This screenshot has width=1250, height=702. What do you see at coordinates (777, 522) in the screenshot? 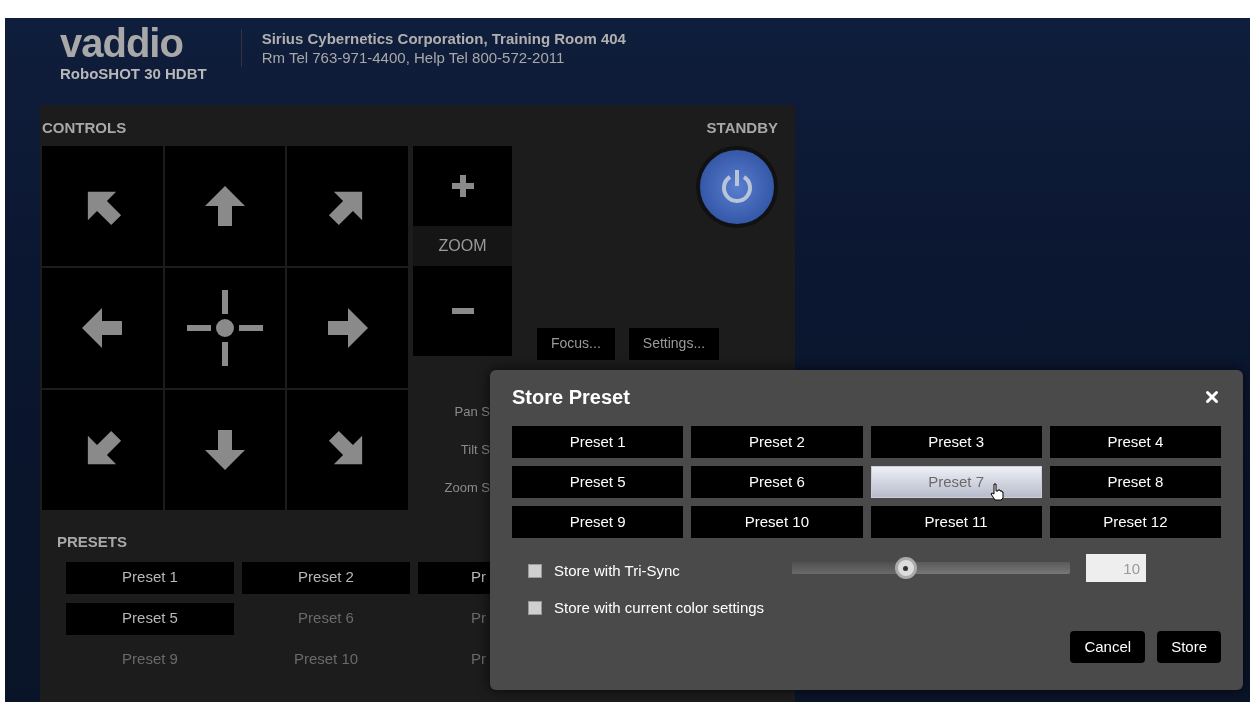
I see `preset-button: Preset 10` at bounding box center [777, 522].